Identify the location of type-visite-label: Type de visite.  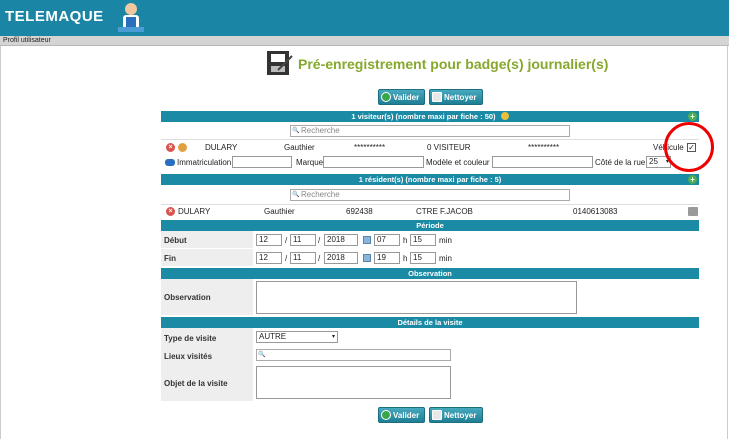
(190, 338).